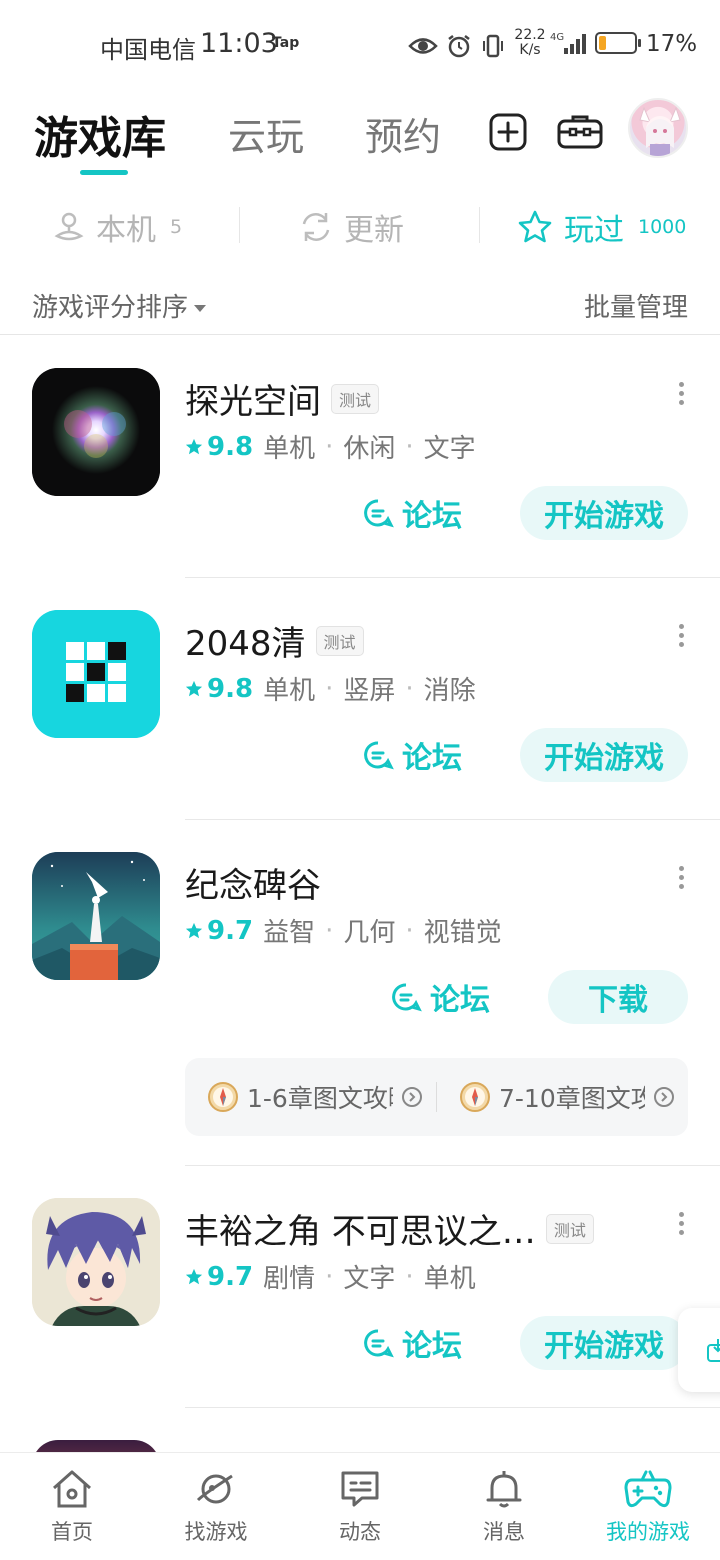 Image resolution: width=720 pixels, height=1560 pixels. What do you see at coordinates (286, 43) in the screenshot?
I see `tap-notification-icon: Tap` at bounding box center [286, 43].